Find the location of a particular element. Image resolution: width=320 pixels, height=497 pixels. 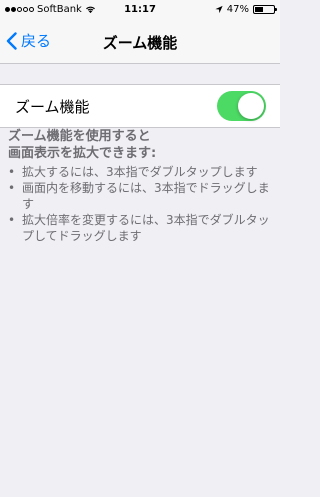

list-item: • 拡大倍率を変更するには、3本指でダブルタップしてドラッグします is located at coordinates (140, 228).